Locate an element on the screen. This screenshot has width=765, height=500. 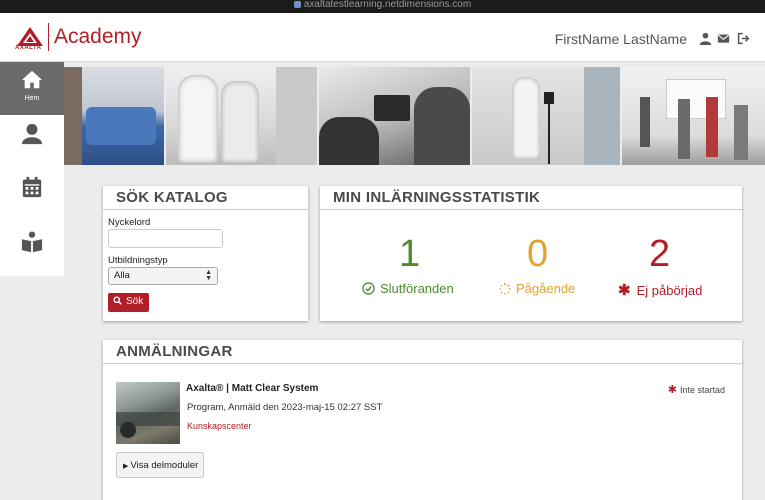
sidebar-item-learning is located at coordinates (32, 247).